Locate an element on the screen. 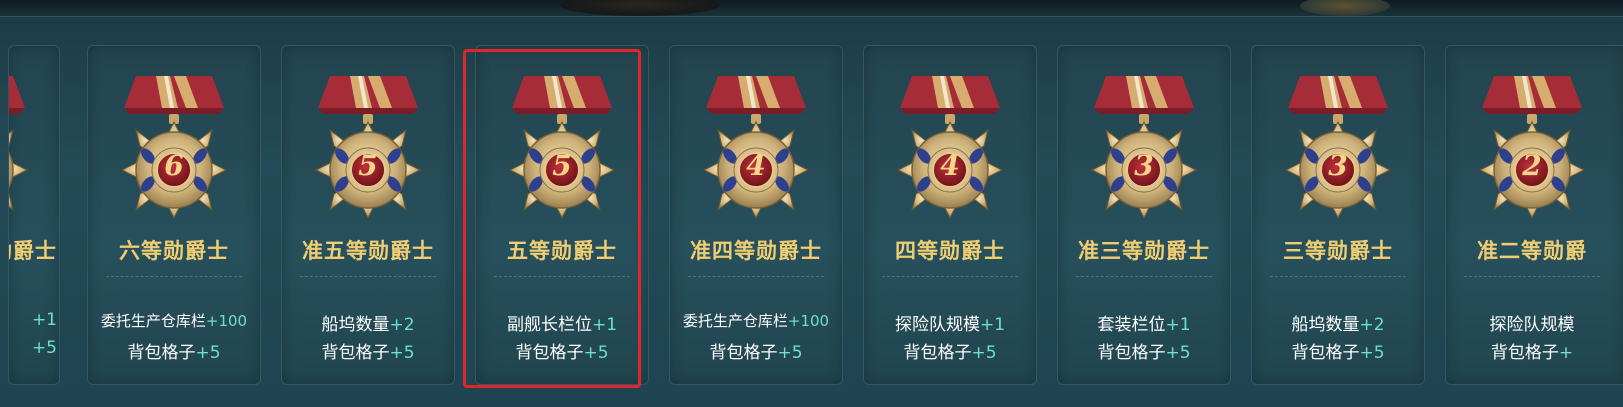  rank-card: 3 准三等勋爵士 套装栏位+1 背包格子+5 is located at coordinates (1144, 215).